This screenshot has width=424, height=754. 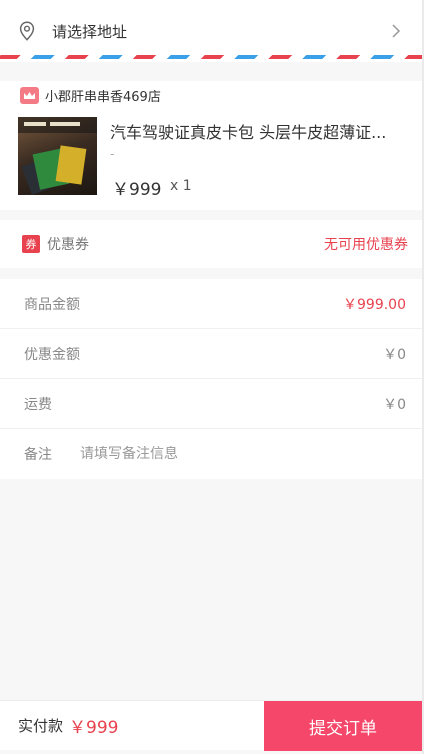 I want to click on pay-amount: ￥999, so click(x=94, y=728).